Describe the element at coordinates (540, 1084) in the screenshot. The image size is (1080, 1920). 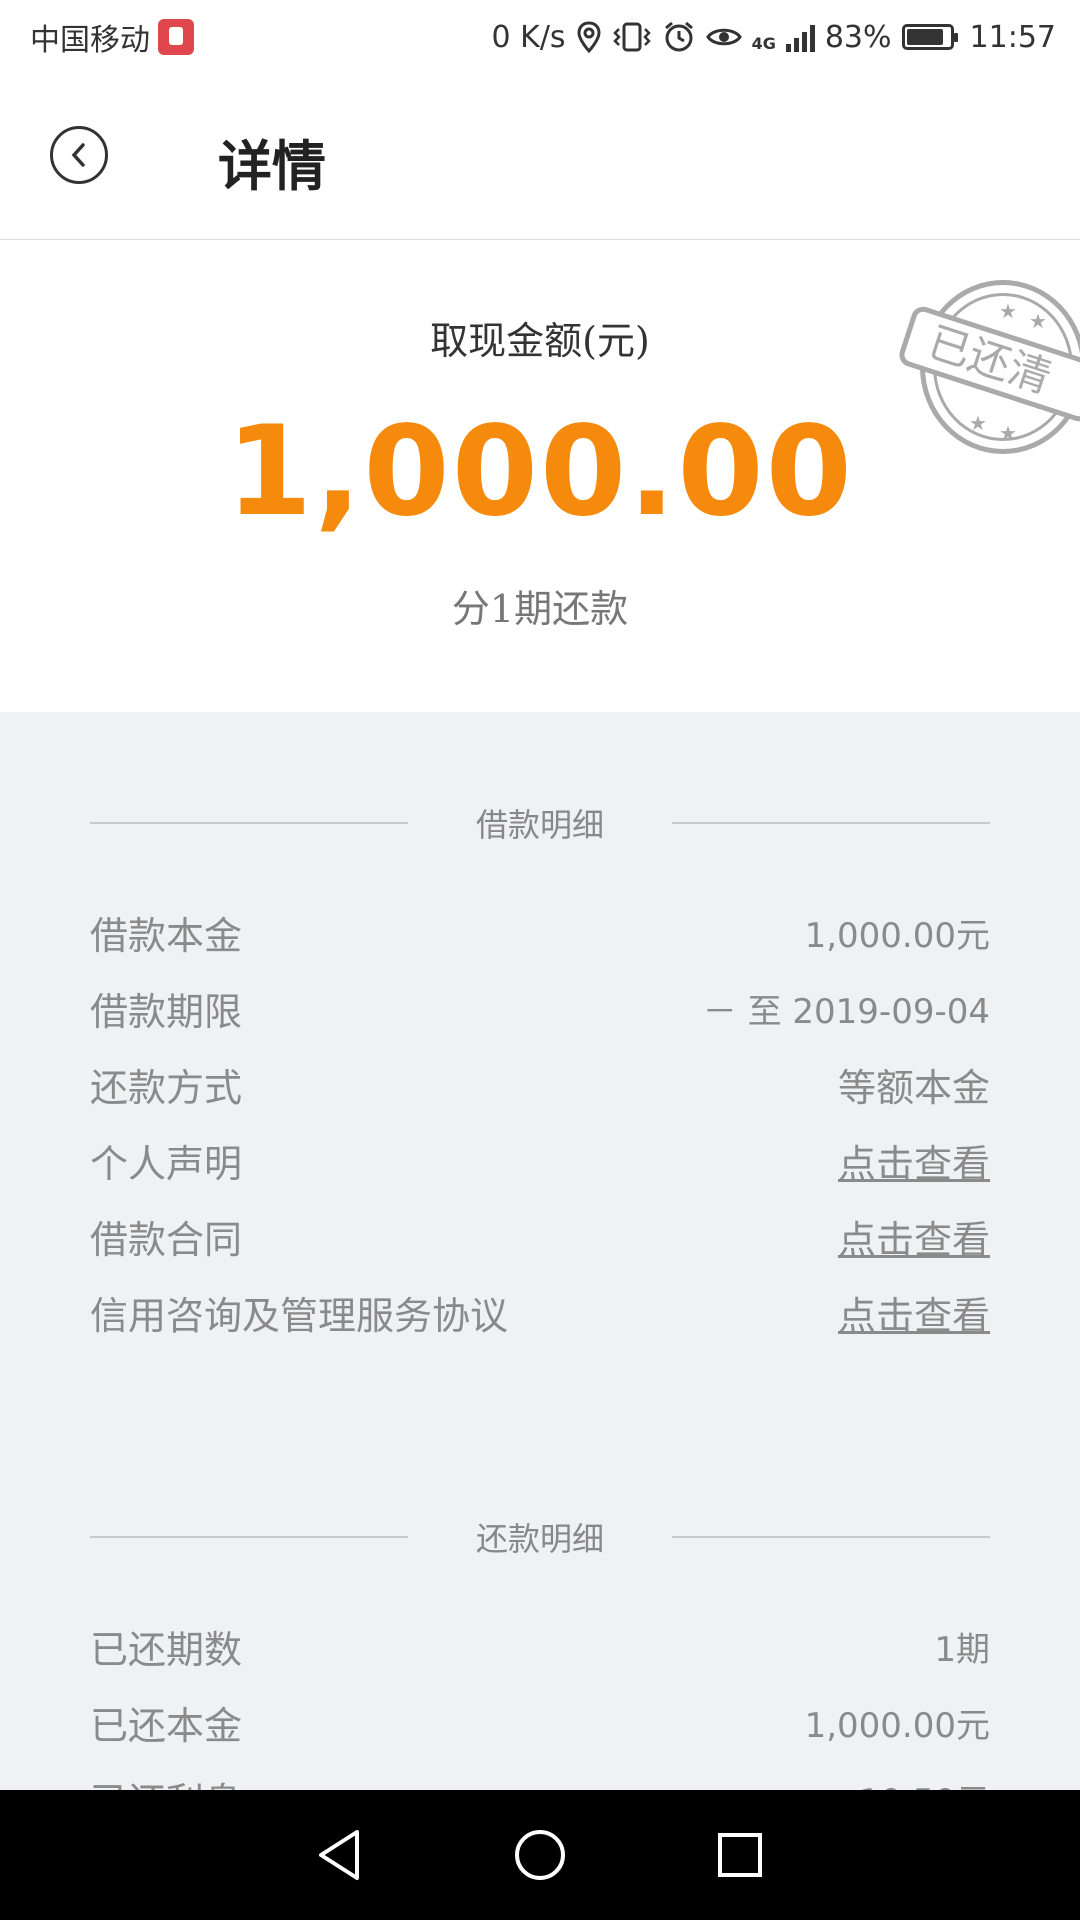
I see `detail-row-method: 还款方式 等额本金` at that location.